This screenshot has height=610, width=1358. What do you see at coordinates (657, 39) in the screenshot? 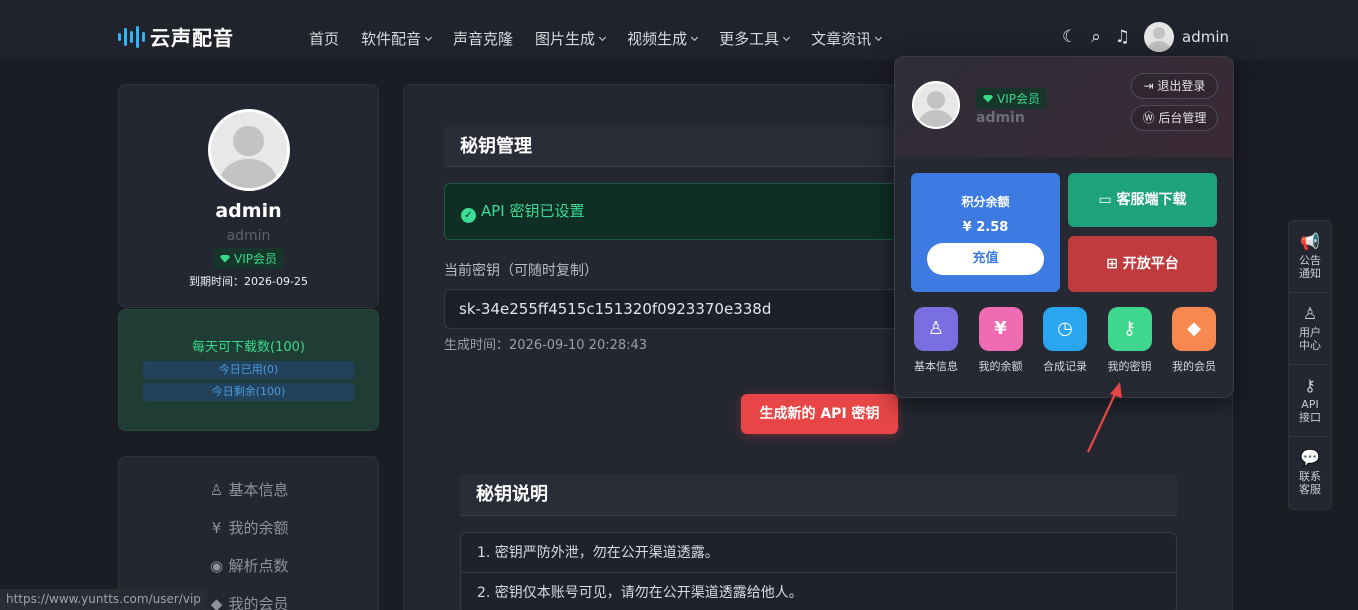
I see `nav-item-label: 视频生成` at bounding box center [657, 39].